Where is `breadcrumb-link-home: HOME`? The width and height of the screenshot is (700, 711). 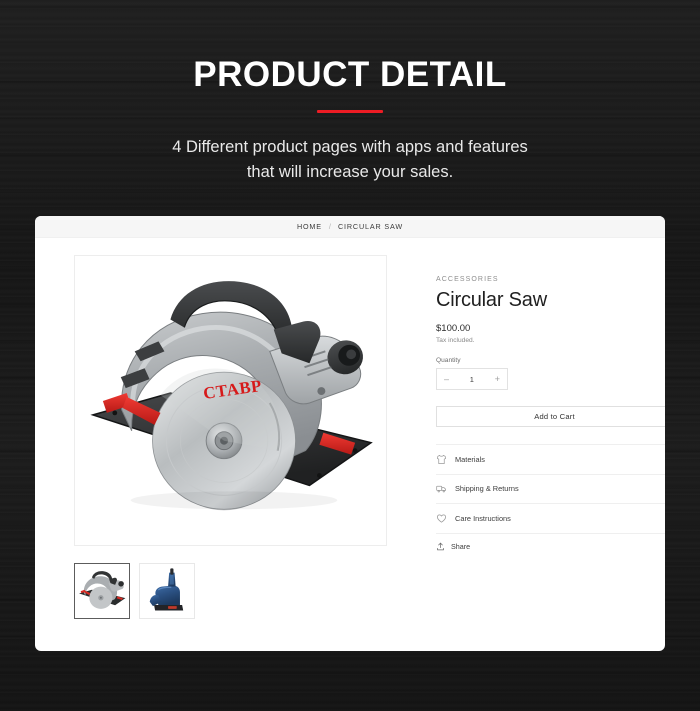 breadcrumb-link-home: HOME is located at coordinates (309, 226).